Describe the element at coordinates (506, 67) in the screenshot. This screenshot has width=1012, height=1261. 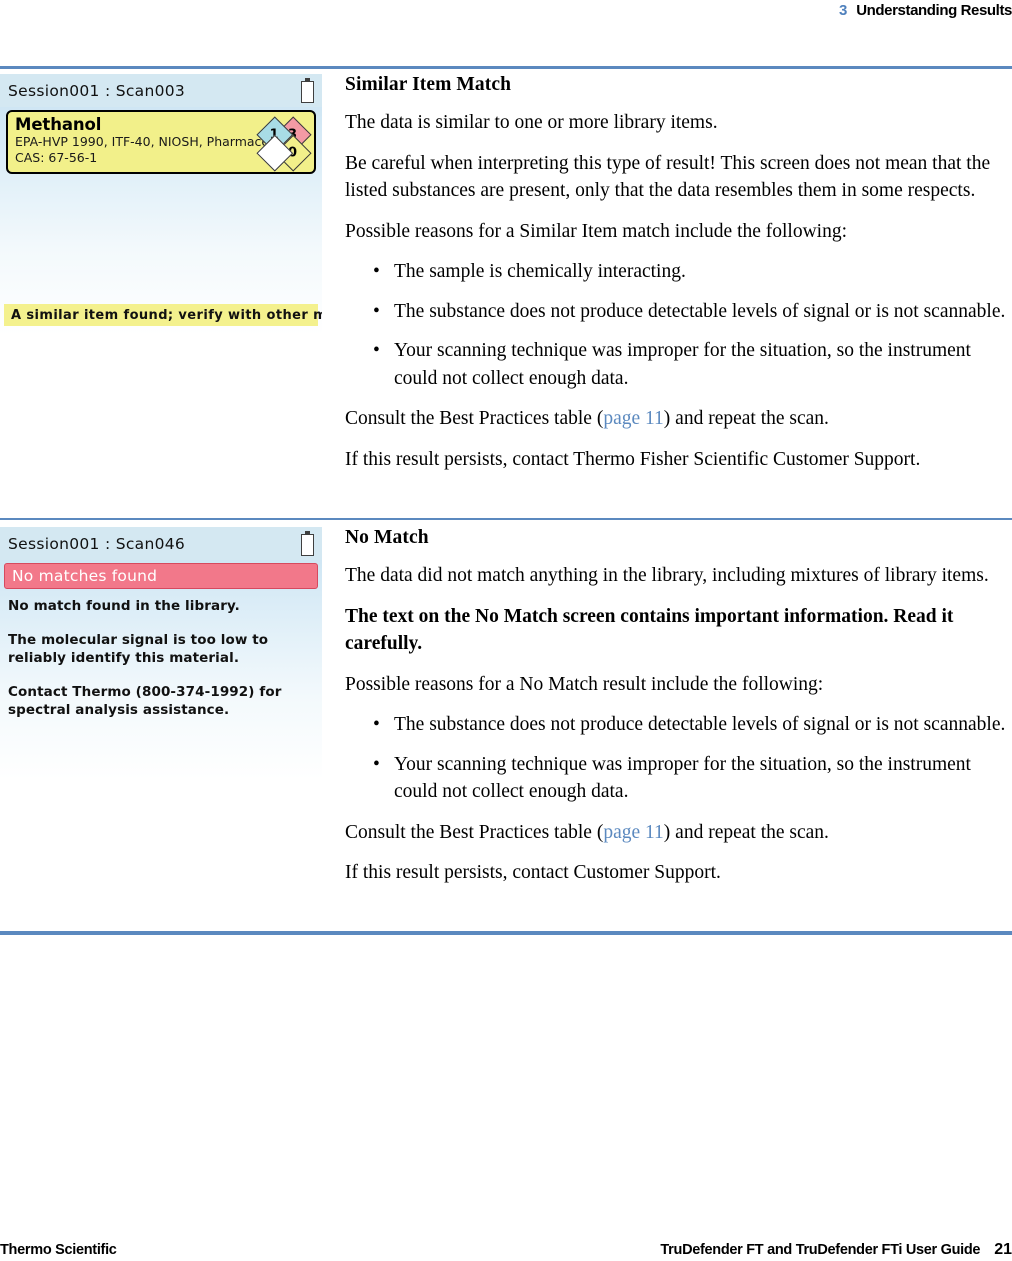
I see `header-divider-rule` at that location.